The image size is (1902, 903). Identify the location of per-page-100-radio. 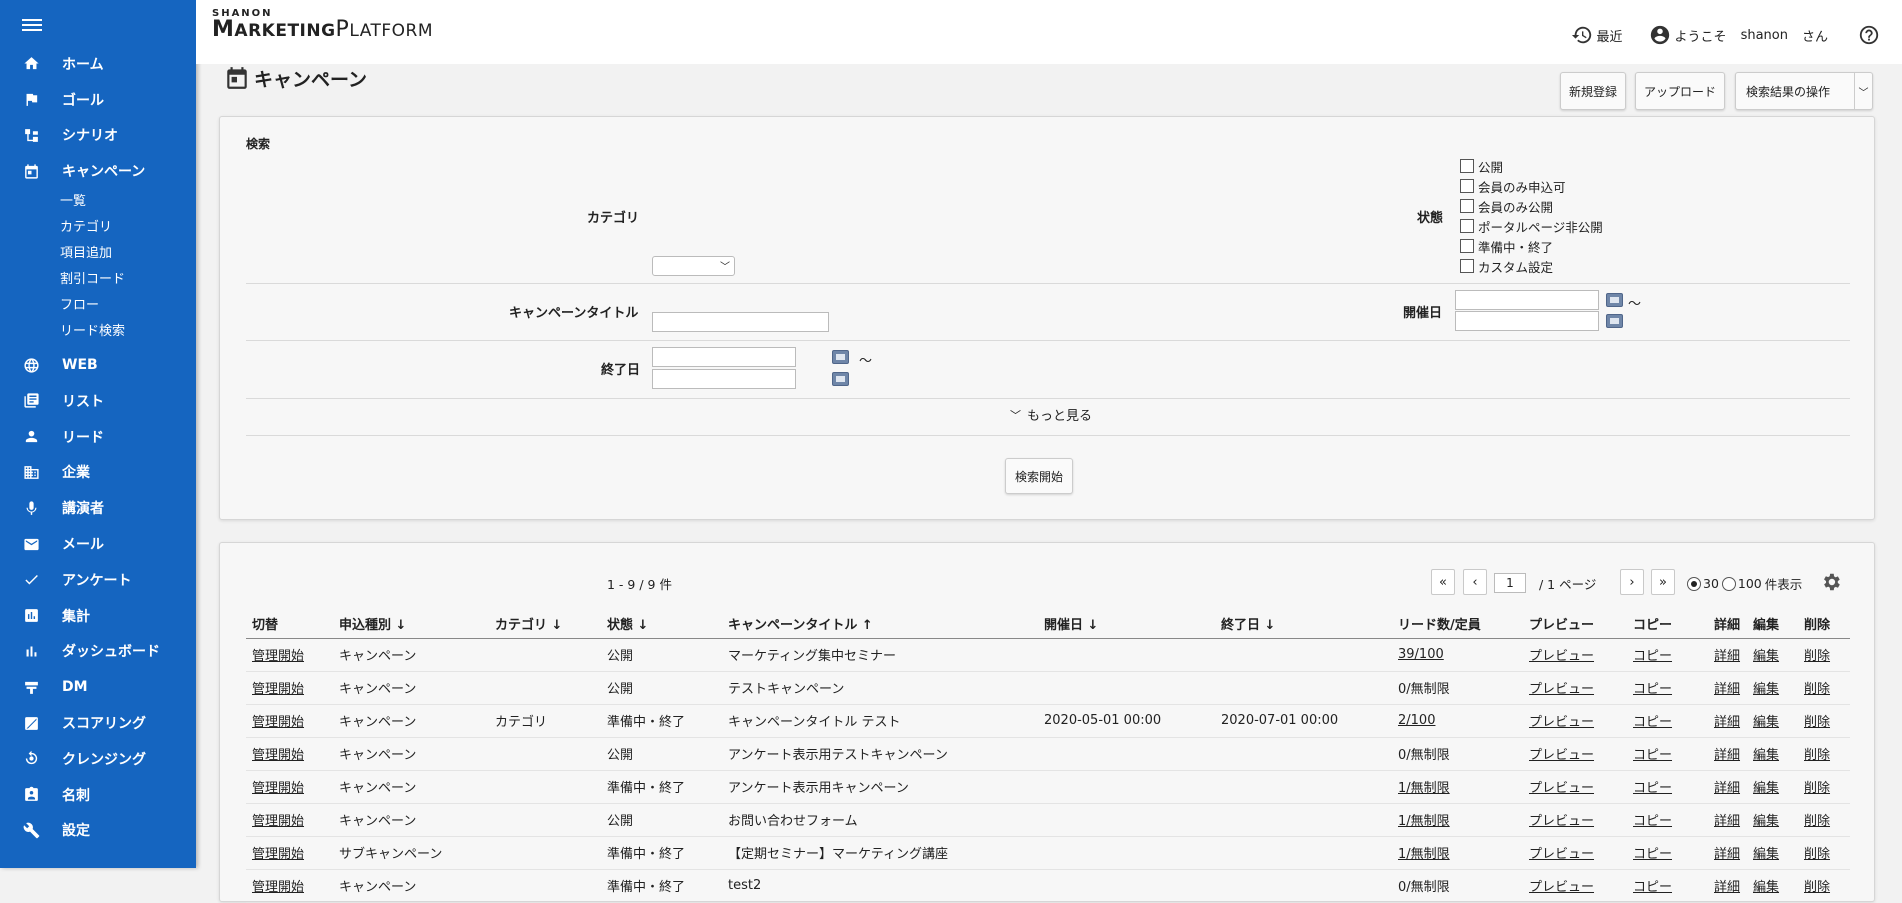
(1728, 583).